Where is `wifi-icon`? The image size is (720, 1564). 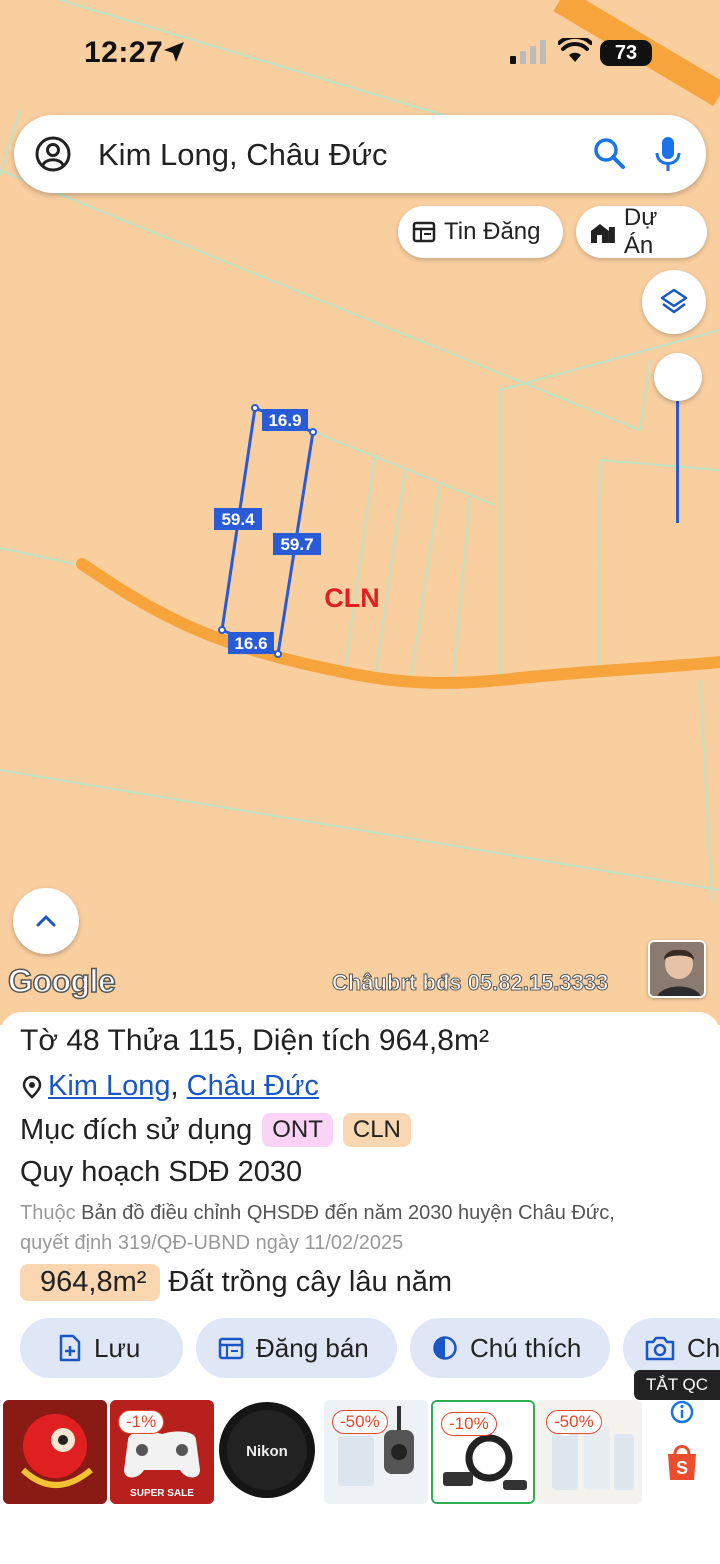 wifi-icon is located at coordinates (575, 50).